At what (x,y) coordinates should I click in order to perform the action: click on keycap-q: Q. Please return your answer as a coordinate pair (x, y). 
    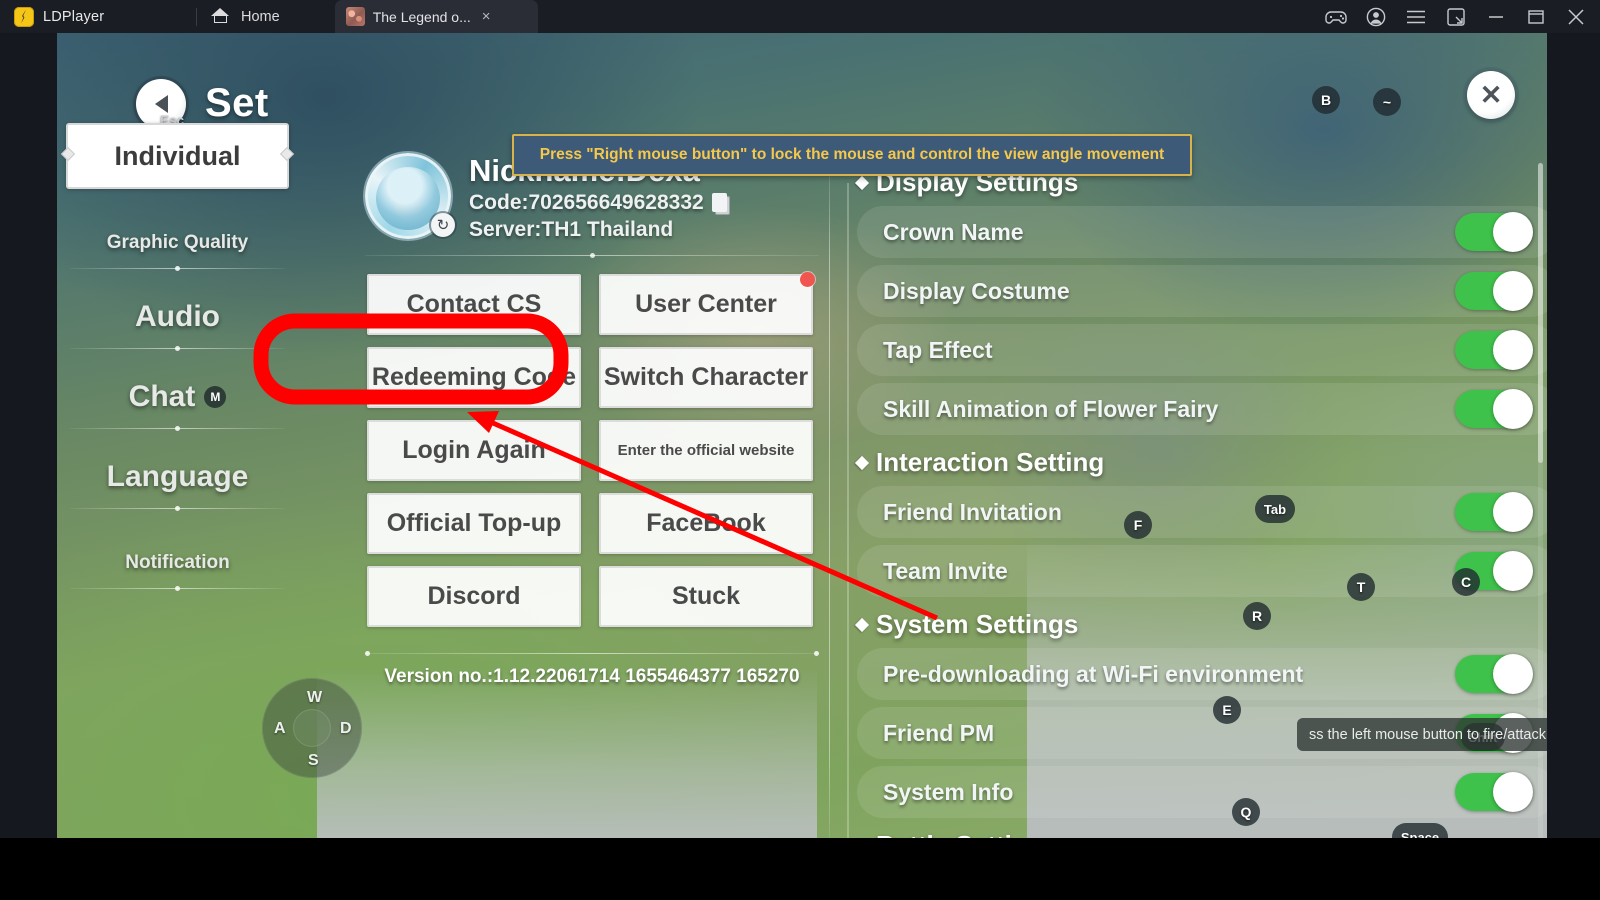
    Looking at the image, I should click on (1246, 812).